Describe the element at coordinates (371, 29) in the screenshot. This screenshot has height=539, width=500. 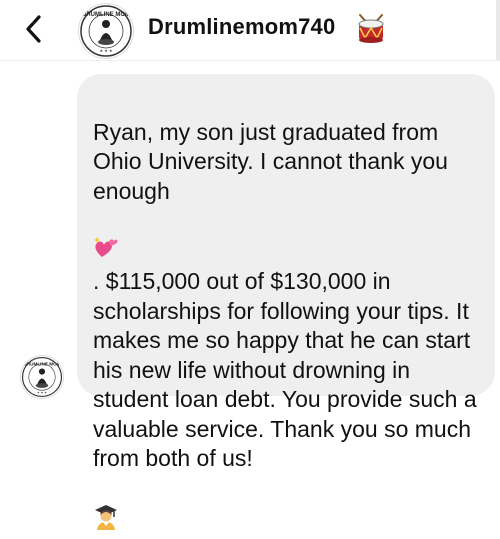
I see `drum-icon` at that location.